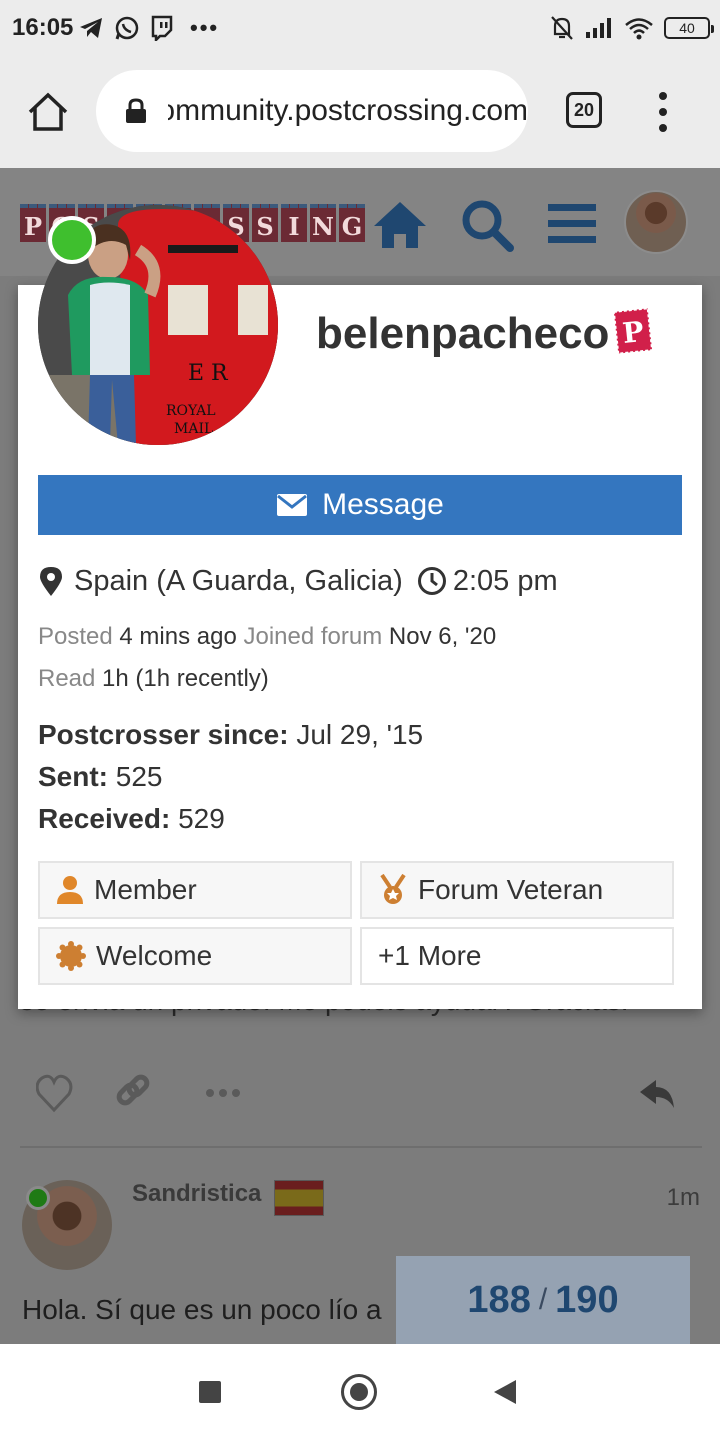 The width and height of the screenshot is (720, 1440). I want to click on address-bar: community.postcrossing.com, so click(312, 111).